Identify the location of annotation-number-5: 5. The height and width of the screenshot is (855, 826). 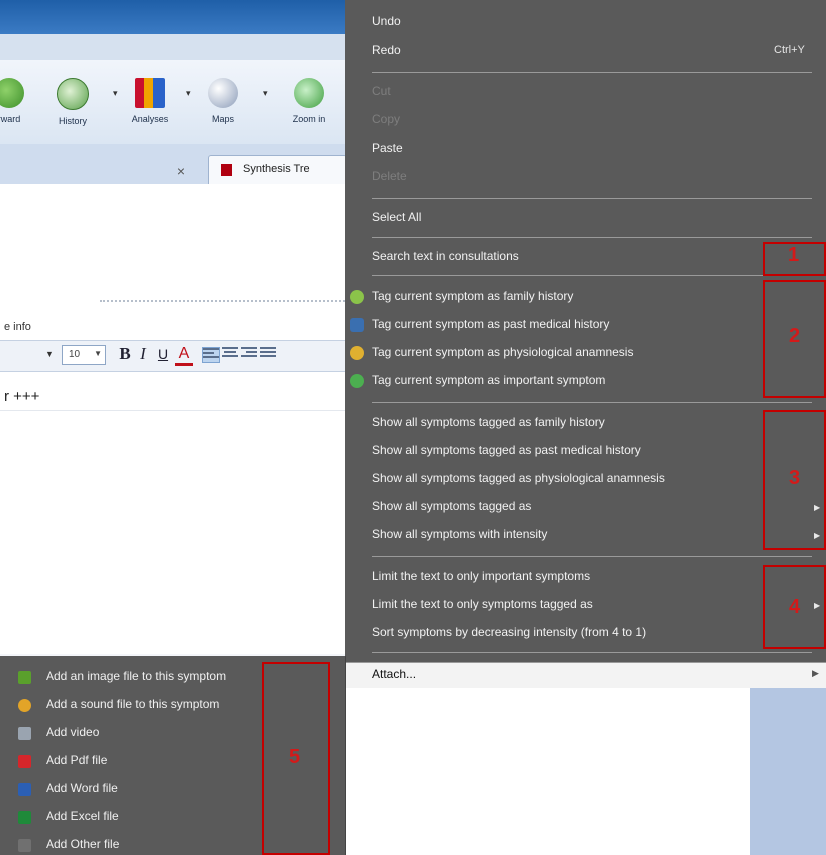
(295, 757).